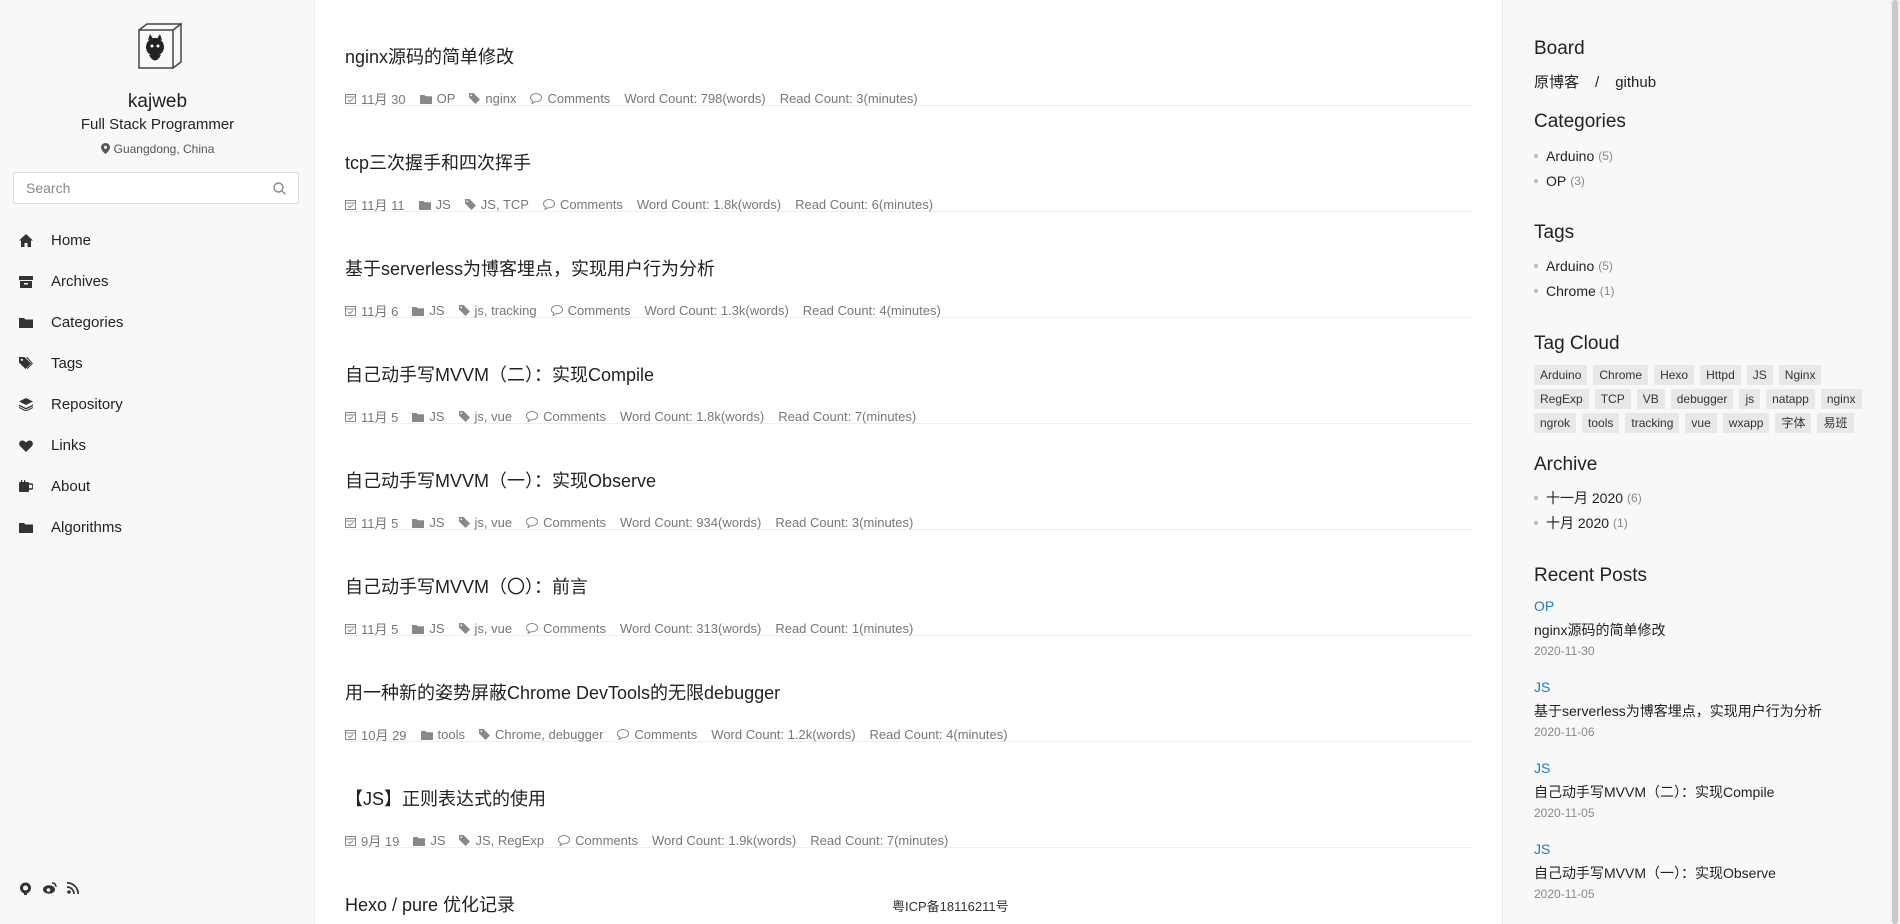 This screenshot has height=924, width=1900. I want to click on post-category: OP, so click(437, 98).